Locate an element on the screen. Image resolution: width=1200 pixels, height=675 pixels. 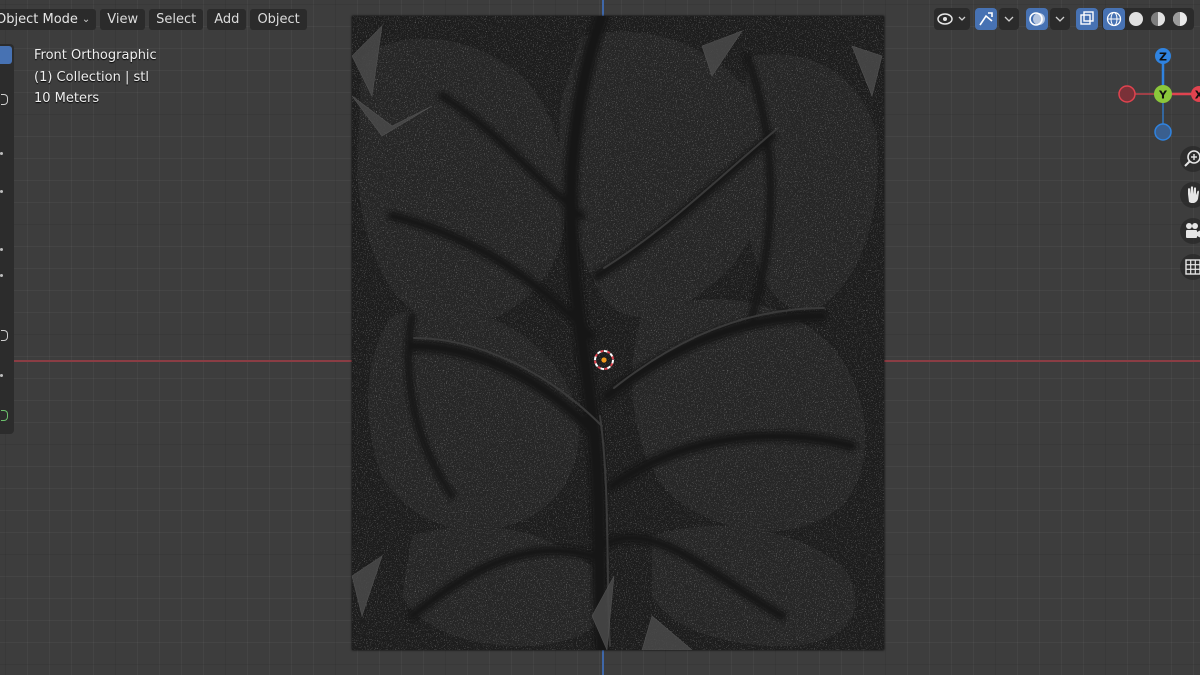
navigation-gizmo: Z Y X is located at coordinates (1155, 94).